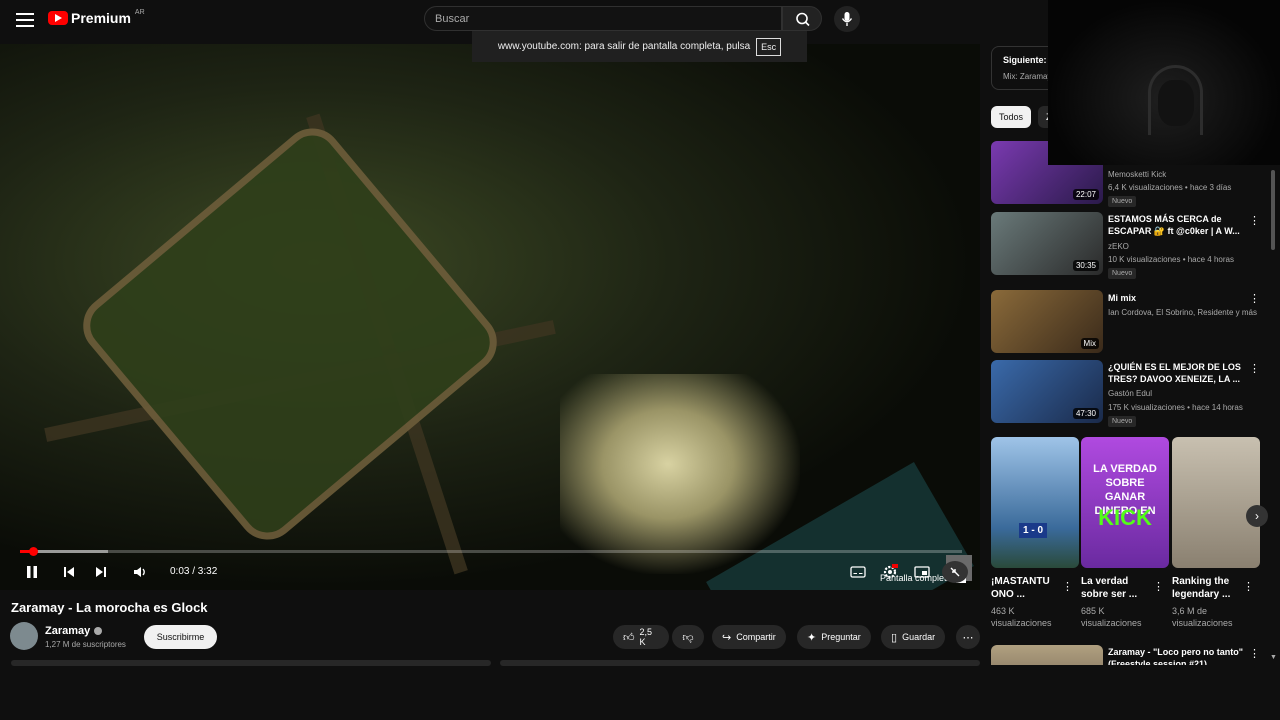 Image resolution: width=1280 pixels, height=720 pixels. What do you see at coordinates (629, 637) in the screenshot?
I see `thumbs-up-icon: 👍︎` at bounding box center [629, 637].